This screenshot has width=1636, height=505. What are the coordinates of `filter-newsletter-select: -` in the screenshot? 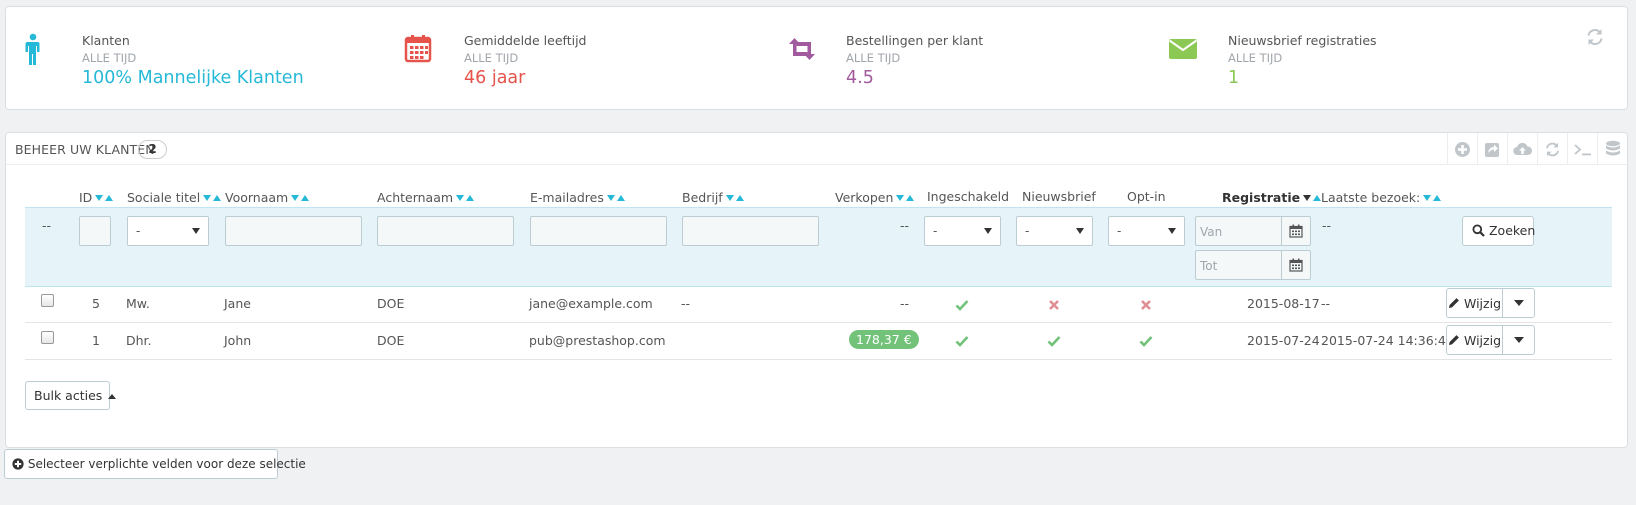 It's located at (1054, 231).